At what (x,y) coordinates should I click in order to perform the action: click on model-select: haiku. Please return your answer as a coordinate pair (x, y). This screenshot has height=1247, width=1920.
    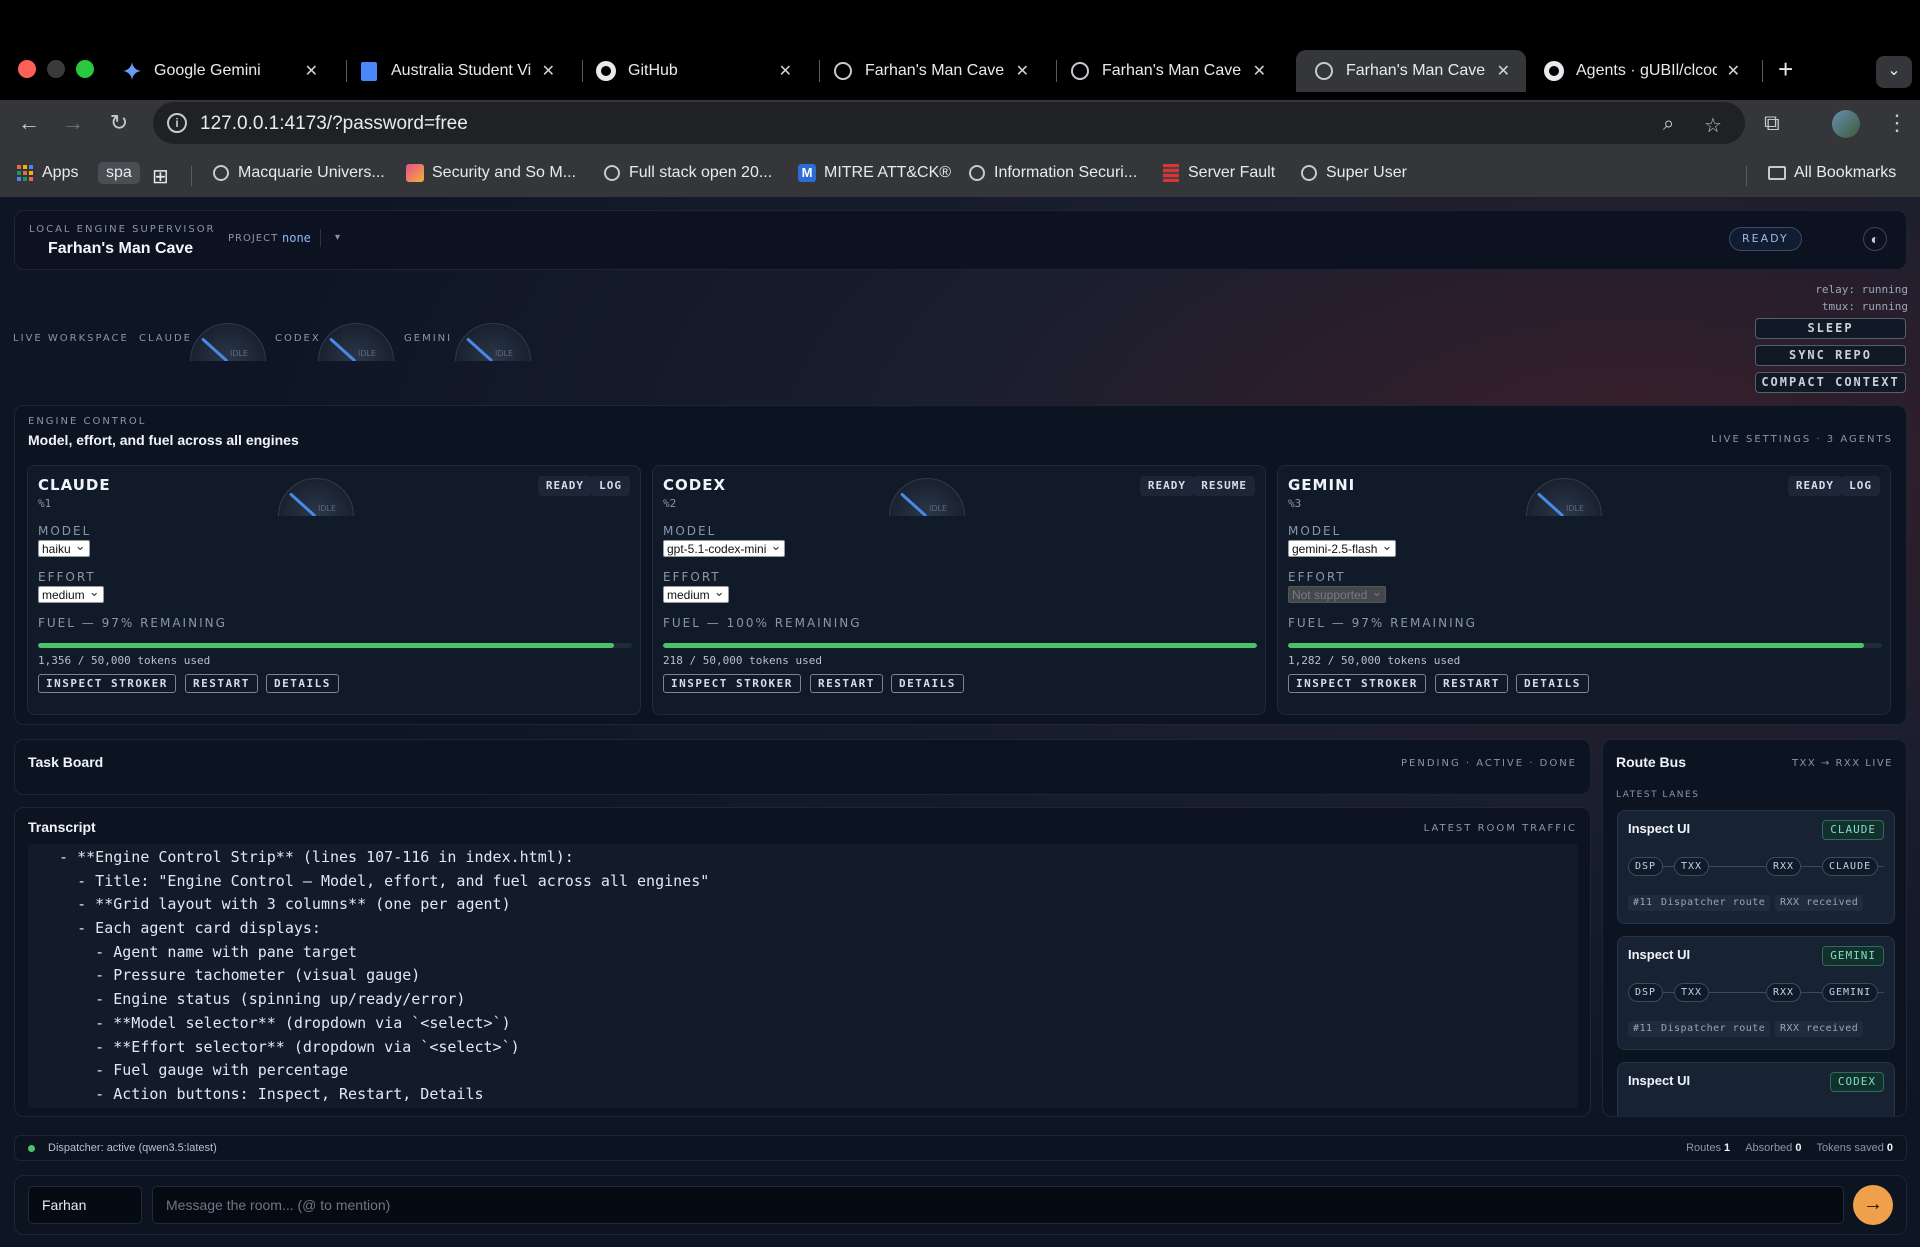
    Looking at the image, I should click on (64, 547).